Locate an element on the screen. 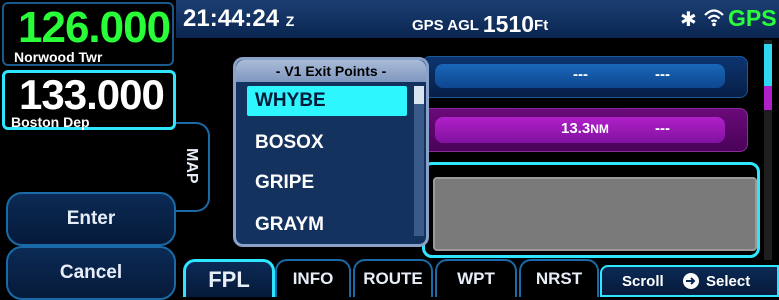 Image resolution: width=779 pixels, height=300 pixels. hint-select: Select is located at coordinates (728, 281).